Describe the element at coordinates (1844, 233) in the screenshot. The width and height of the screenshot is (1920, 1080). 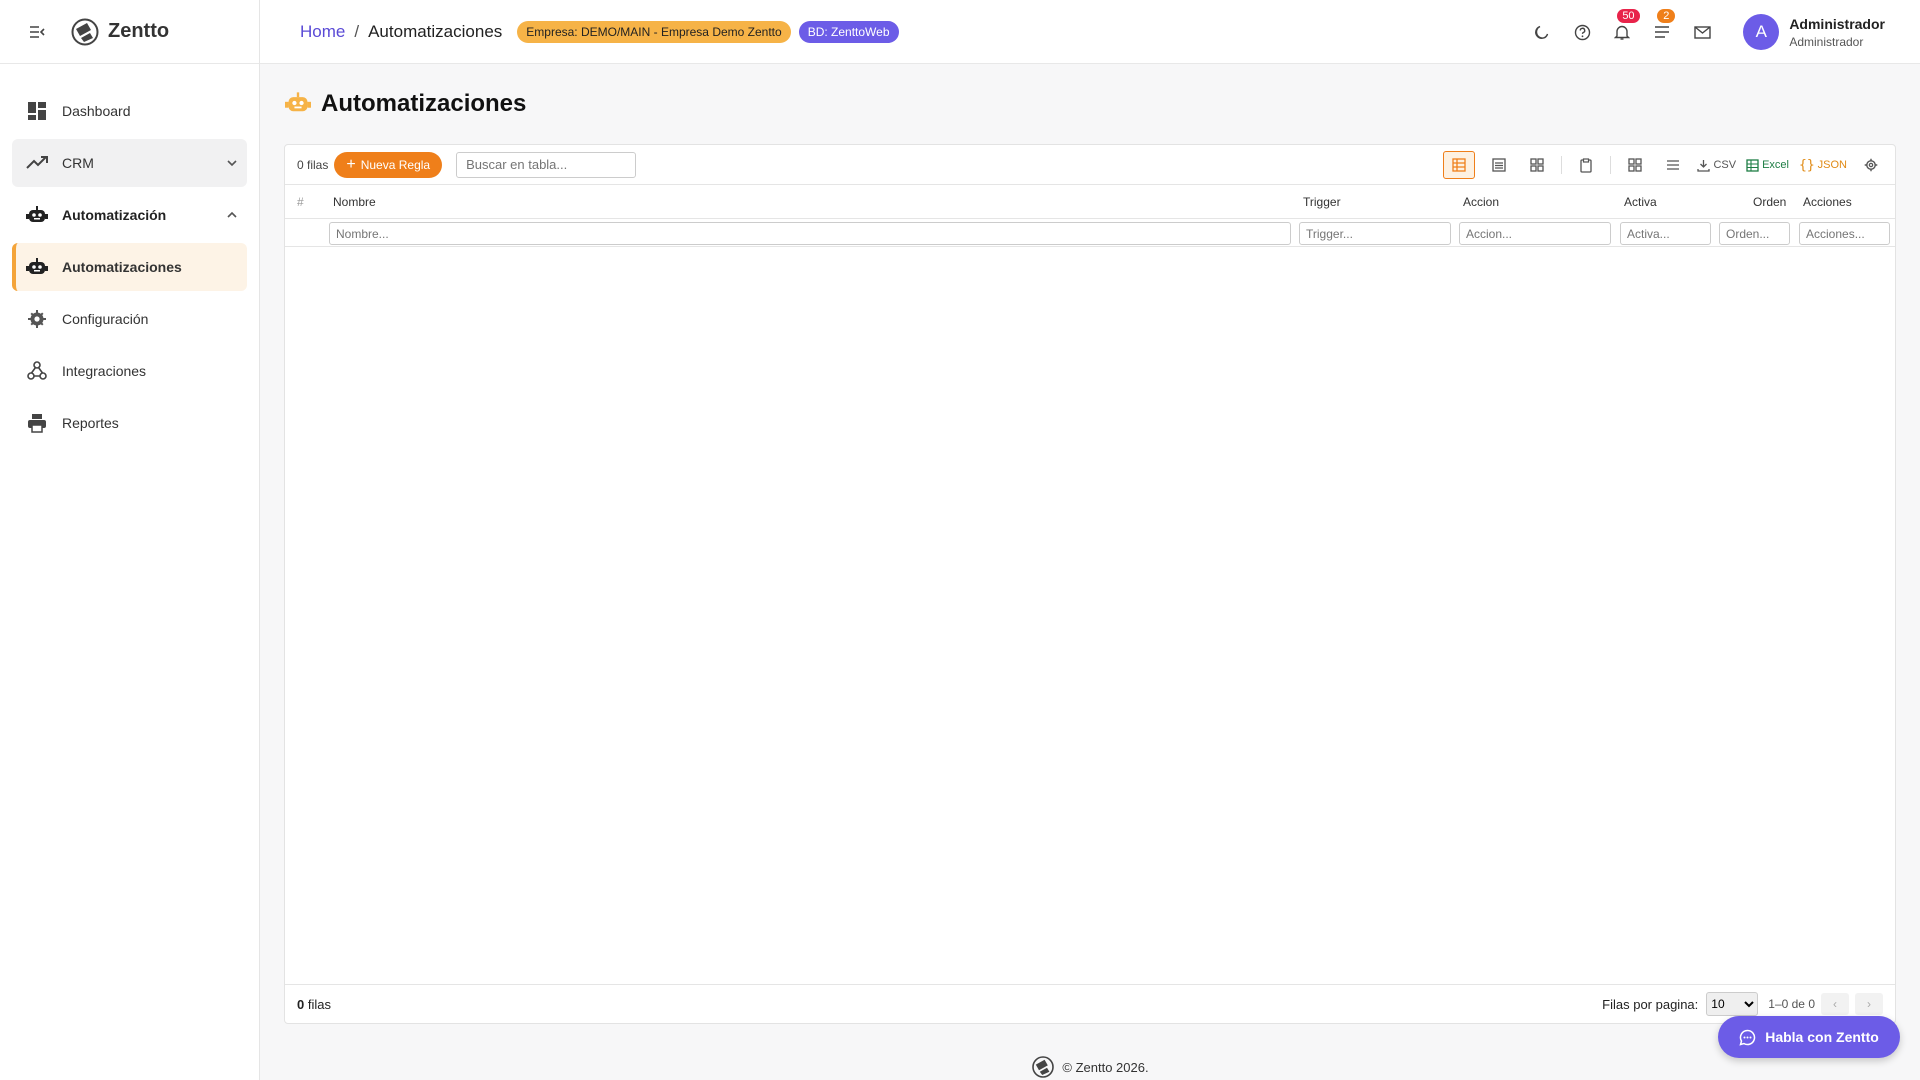
I see `filter-acciones-input` at that location.